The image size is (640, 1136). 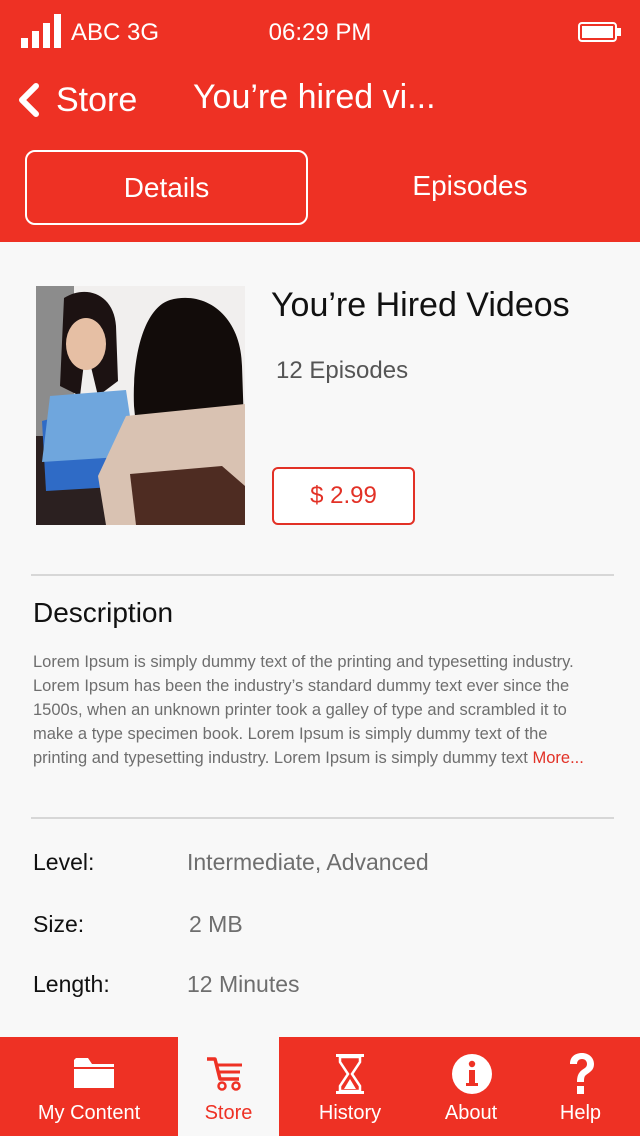 I want to click on tab-history: History, so click(x=350, y=1086).